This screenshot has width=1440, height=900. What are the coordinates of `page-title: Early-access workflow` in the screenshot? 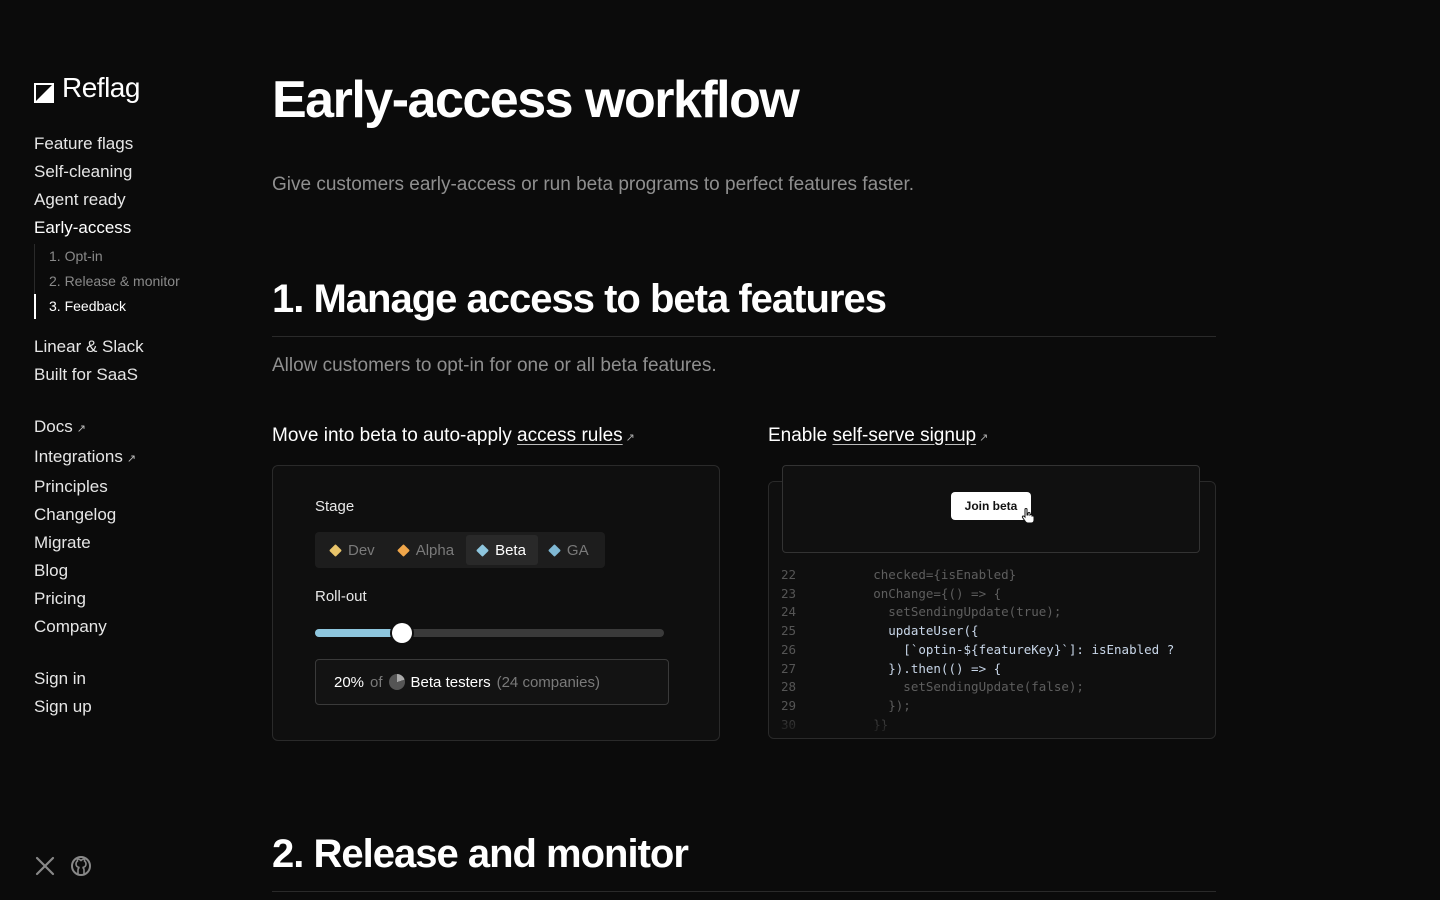 It's located at (536, 100).